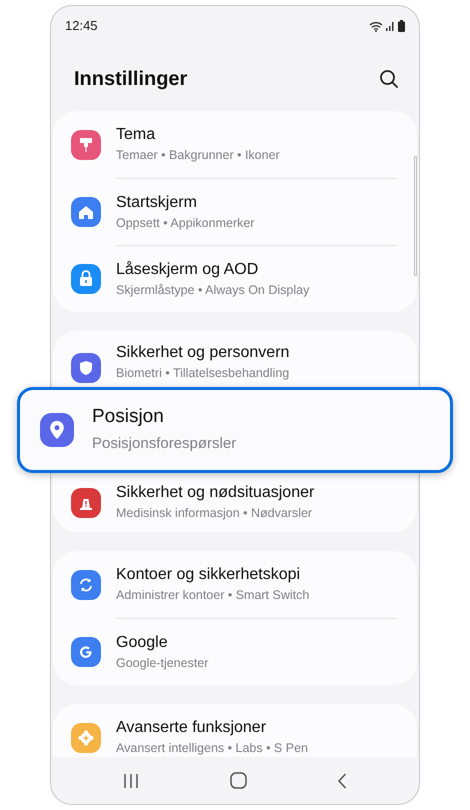 This screenshot has height=810, width=470. I want to click on back-icon, so click(342, 780).